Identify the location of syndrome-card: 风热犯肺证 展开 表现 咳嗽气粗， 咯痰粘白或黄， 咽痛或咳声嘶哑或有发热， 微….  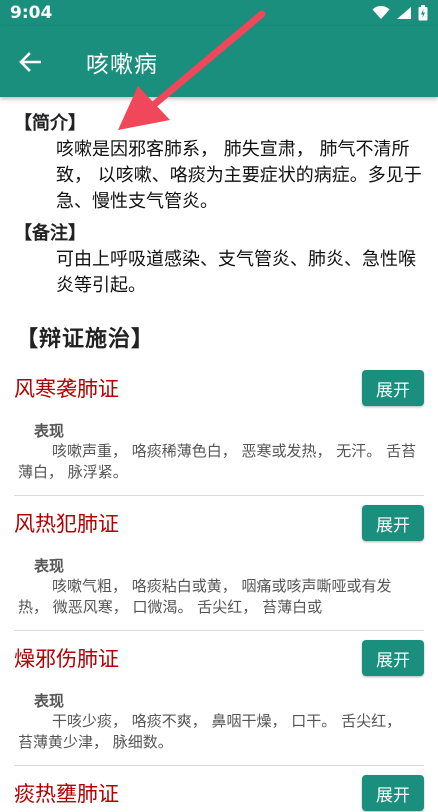
(219, 567).